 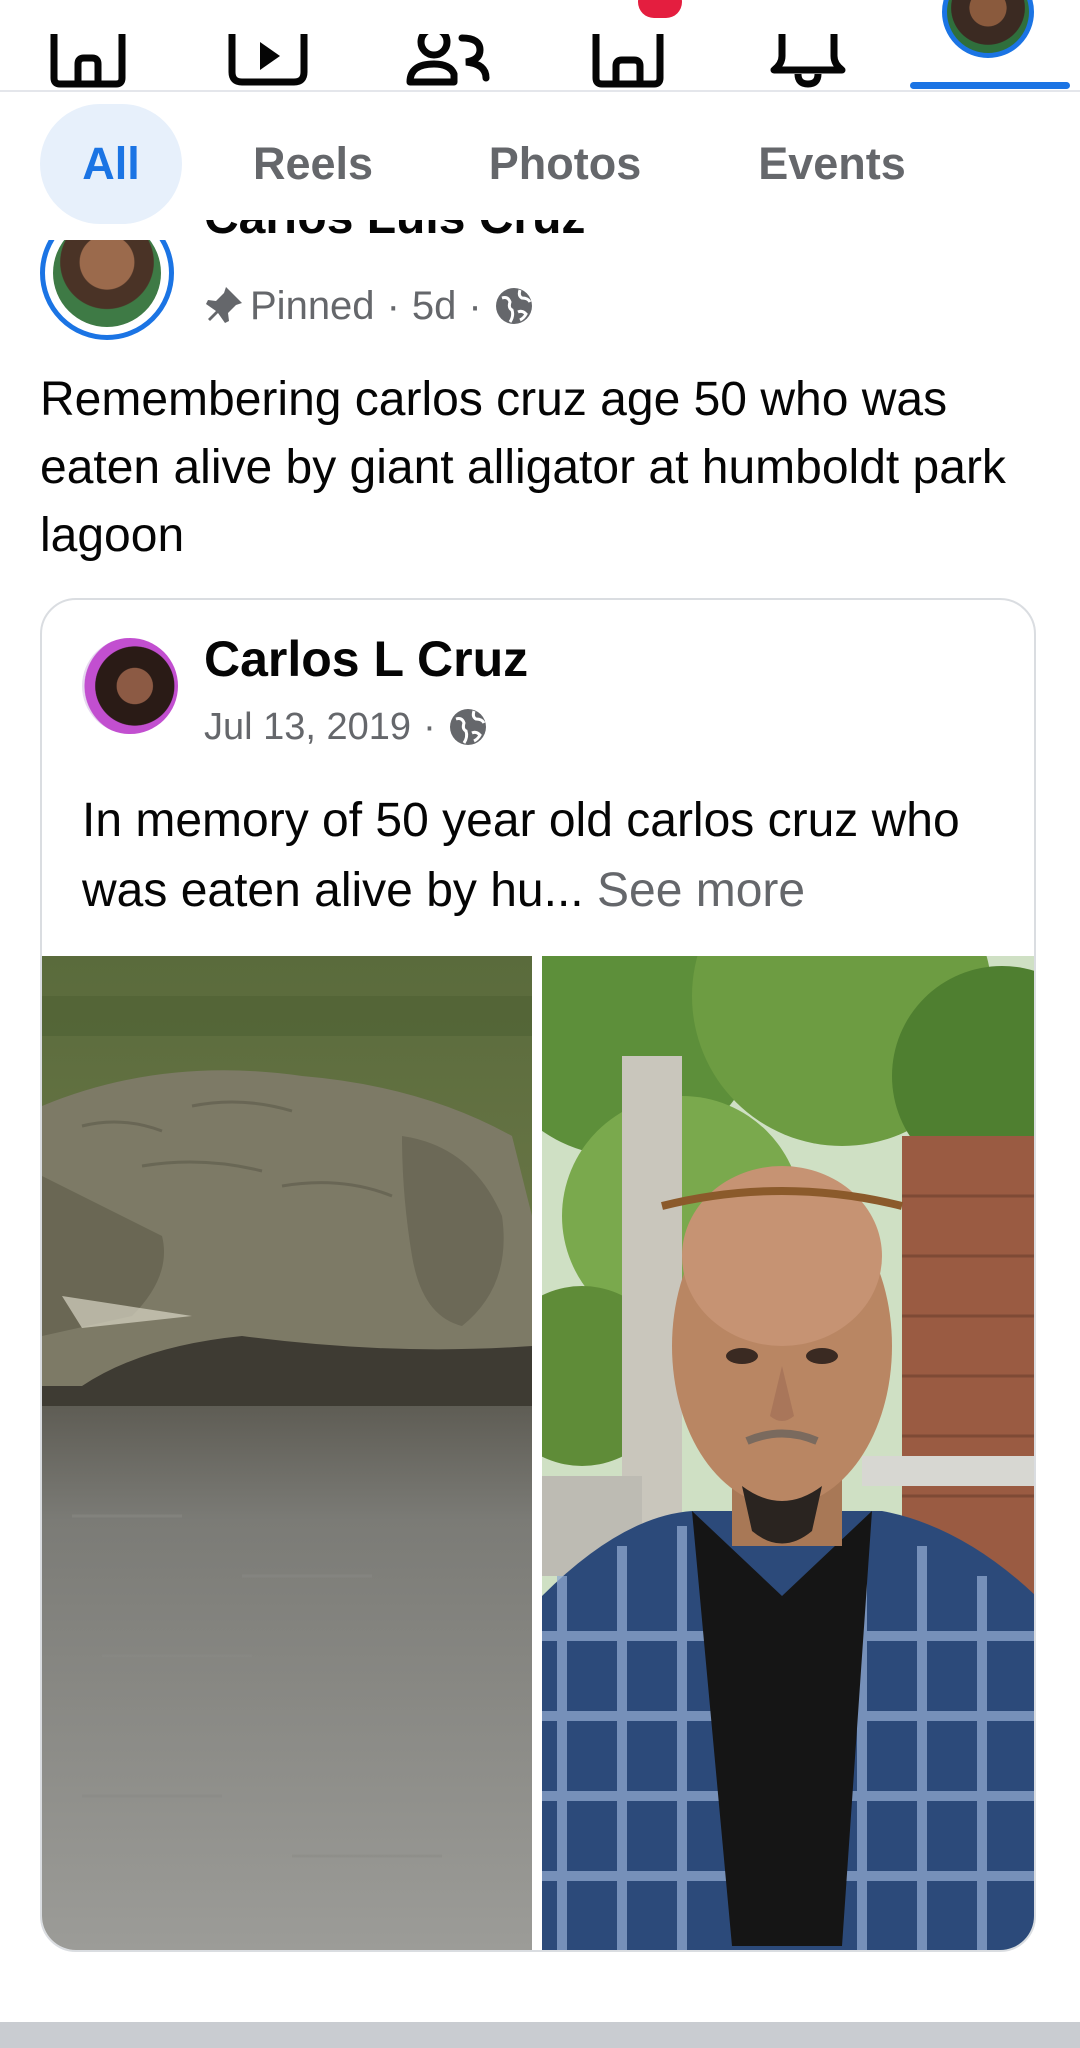 What do you see at coordinates (565, 164) in the screenshot?
I see `tab-photos: Photos` at bounding box center [565, 164].